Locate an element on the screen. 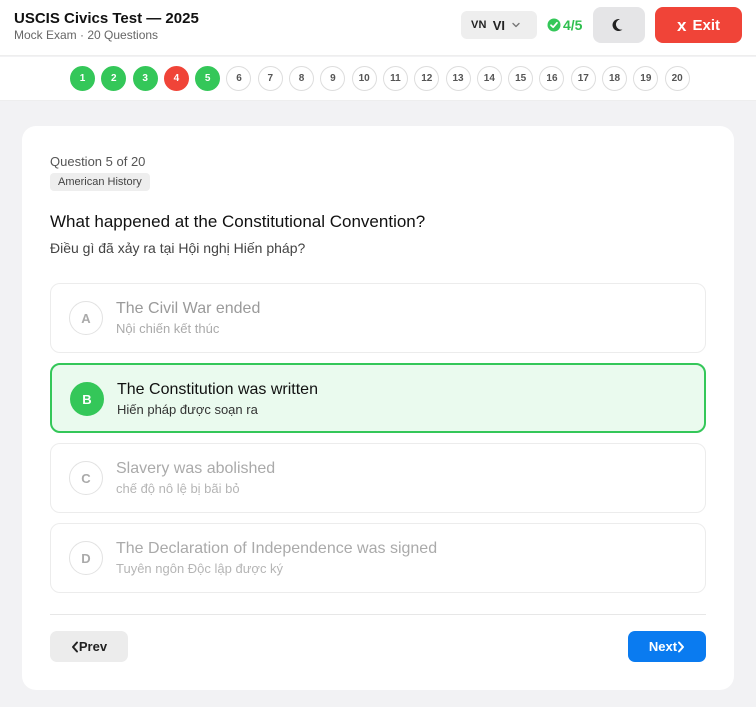  question-counter: Question 5 of 20 is located at coordinates (98, 161).